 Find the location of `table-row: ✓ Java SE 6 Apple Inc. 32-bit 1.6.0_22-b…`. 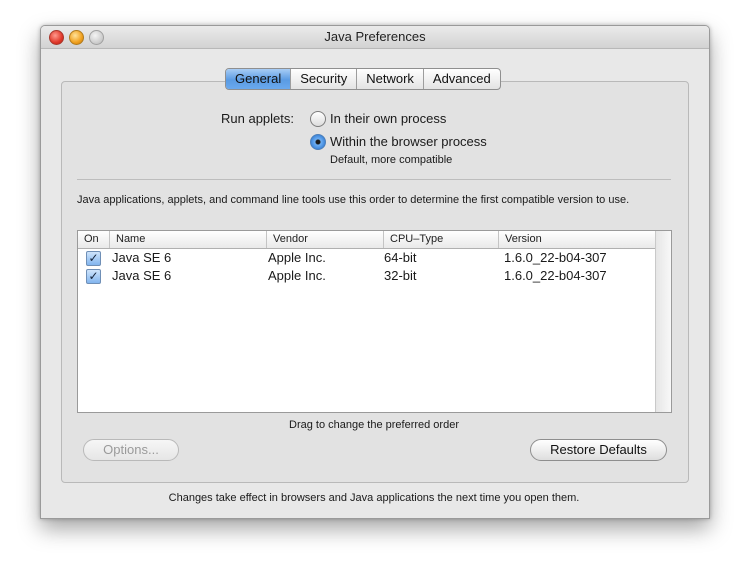

table-row: ✓ Java SE 6 Apple Inc. 32-bit 1.6.0_22-b… is located at coordinates (366, 276).